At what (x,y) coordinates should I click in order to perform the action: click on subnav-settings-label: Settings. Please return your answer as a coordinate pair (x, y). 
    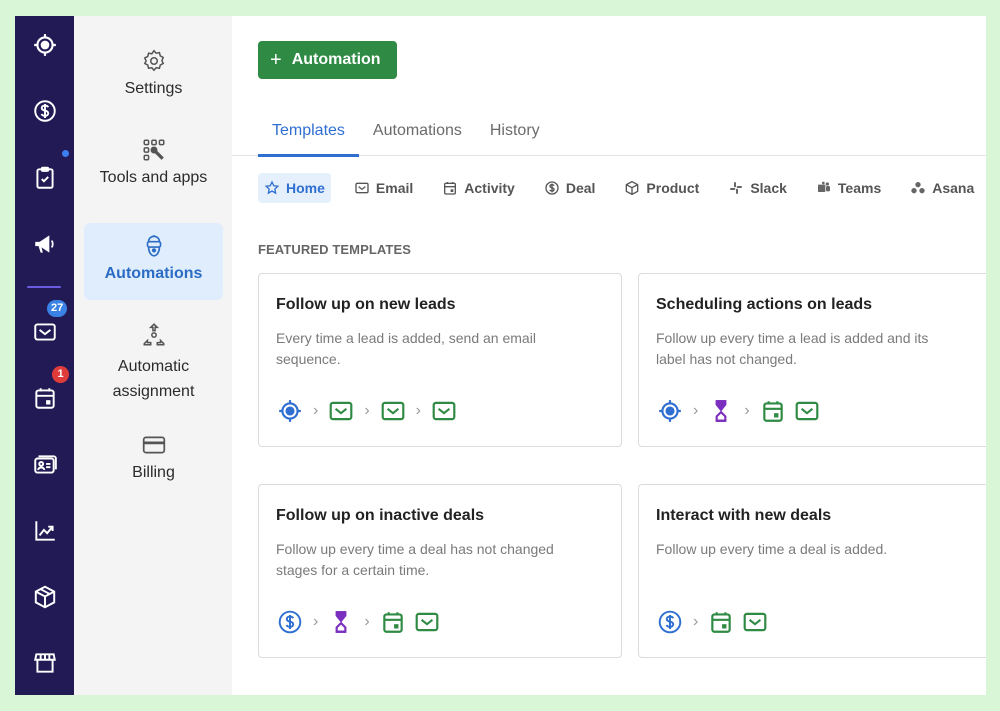
    Looking at the image, I should click on (153, 88).